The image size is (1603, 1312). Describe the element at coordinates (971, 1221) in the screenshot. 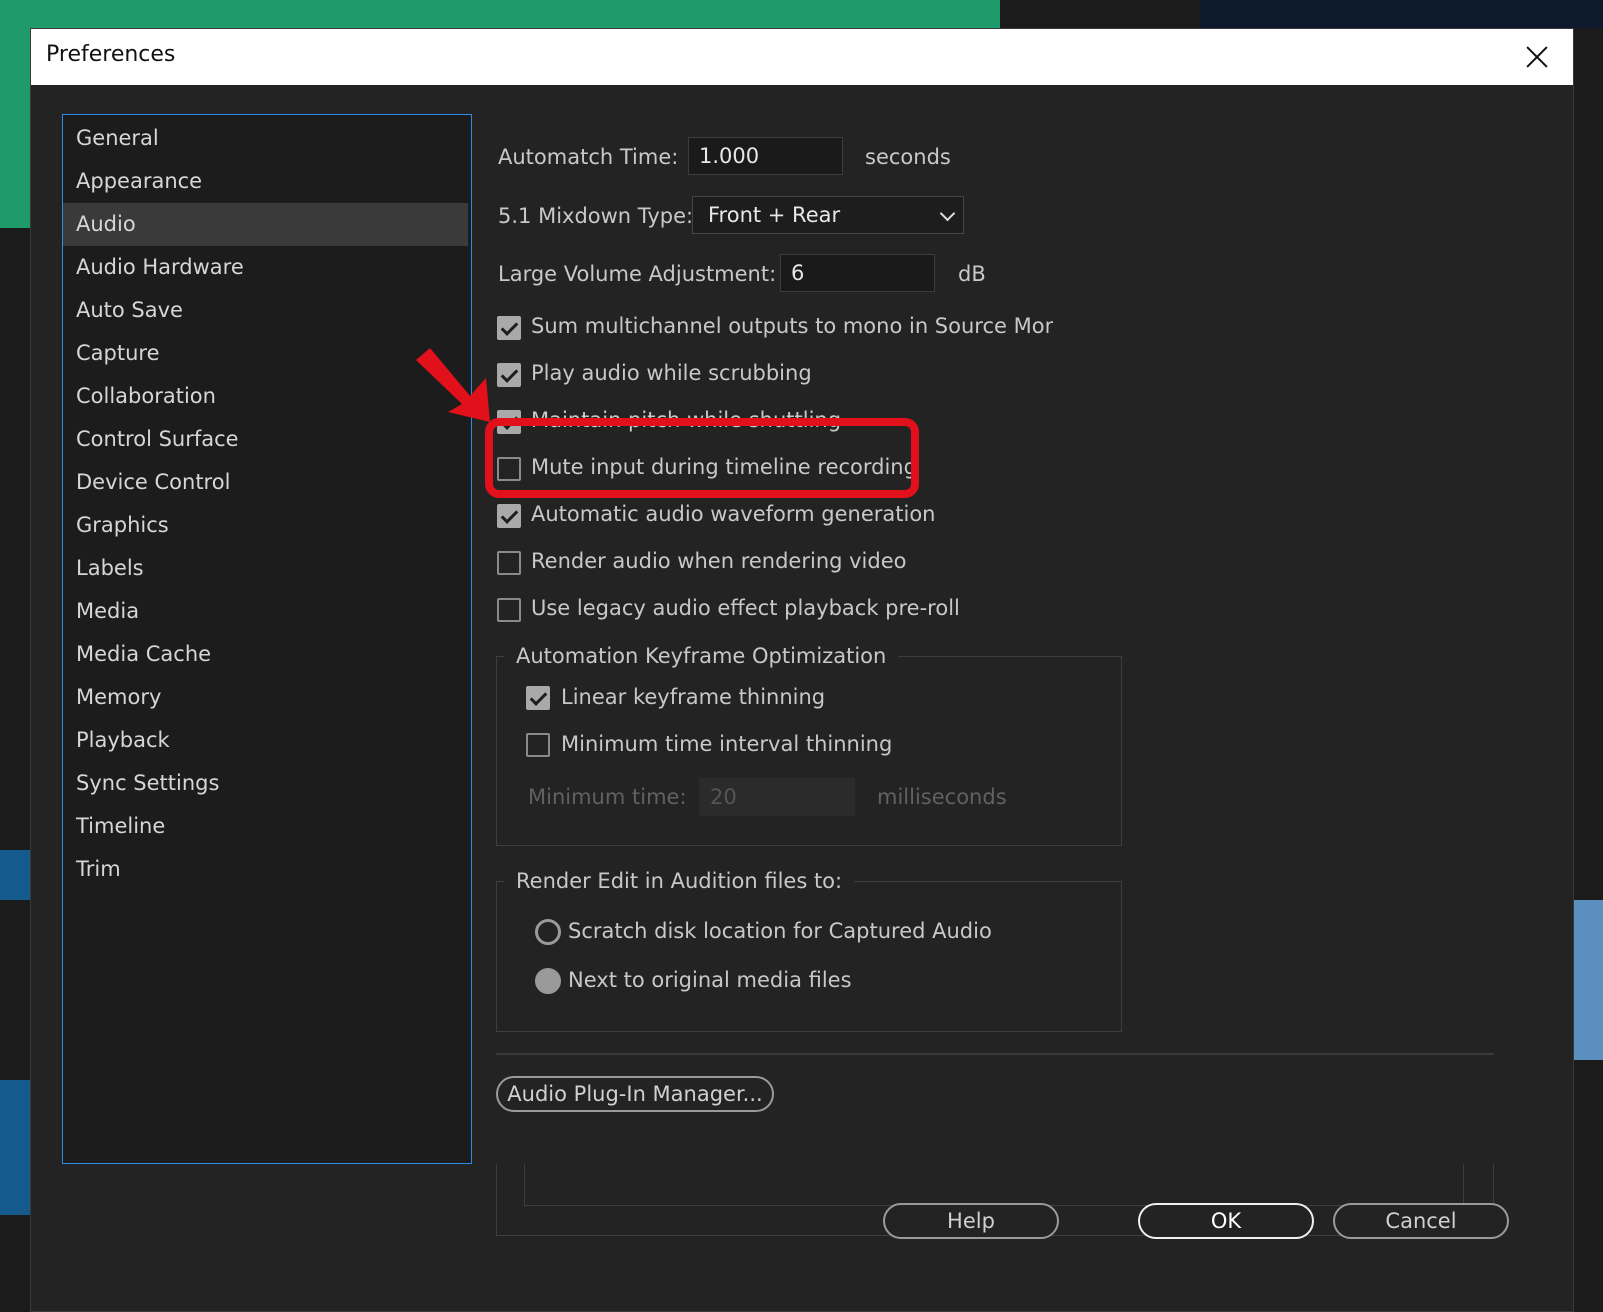

I see `help-button: Help` at that location.